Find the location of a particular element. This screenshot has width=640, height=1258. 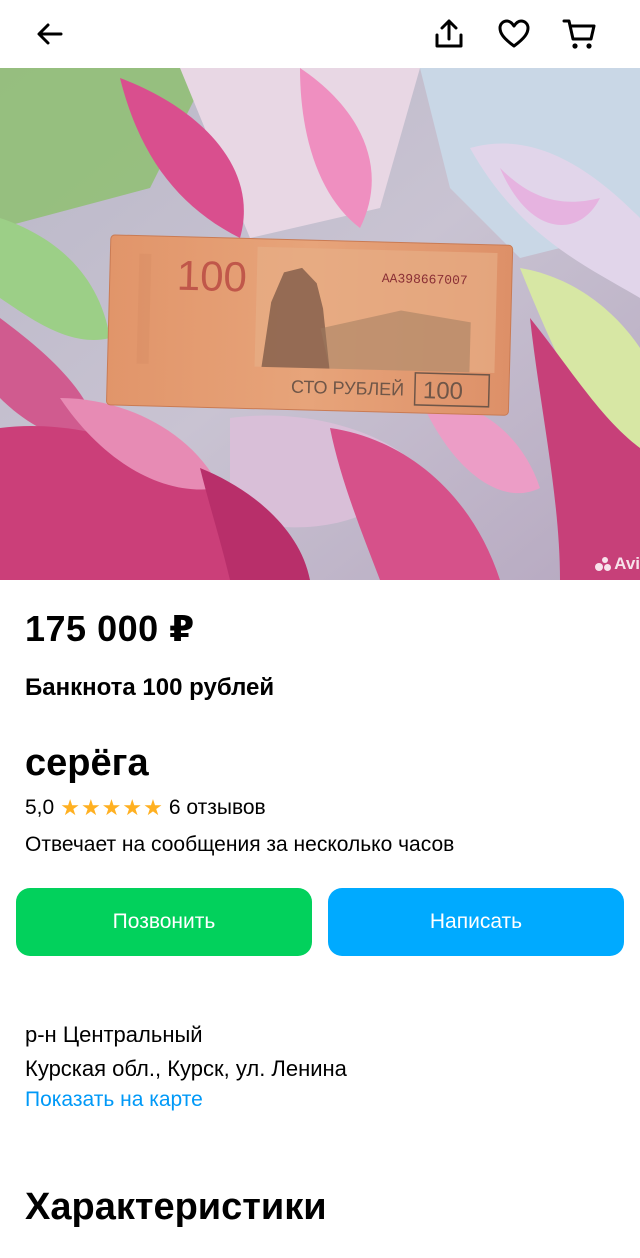

heart-icon is located at coordinates (514, 33).